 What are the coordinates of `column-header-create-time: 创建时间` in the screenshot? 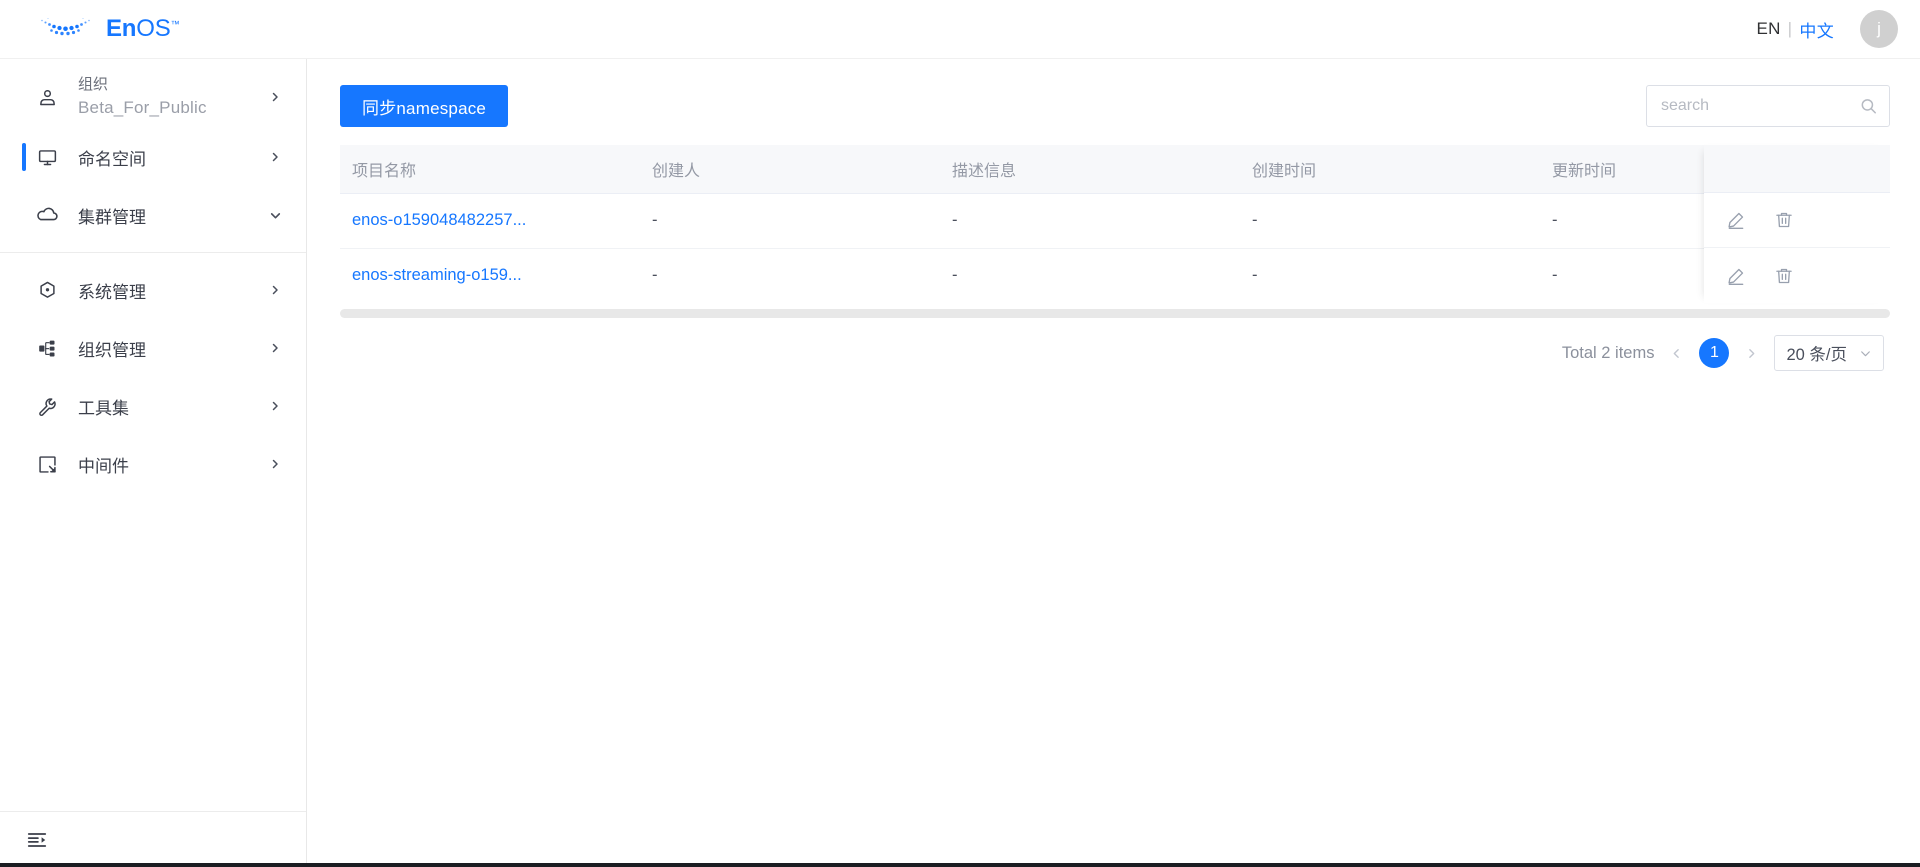 It's located at (1390, 169).